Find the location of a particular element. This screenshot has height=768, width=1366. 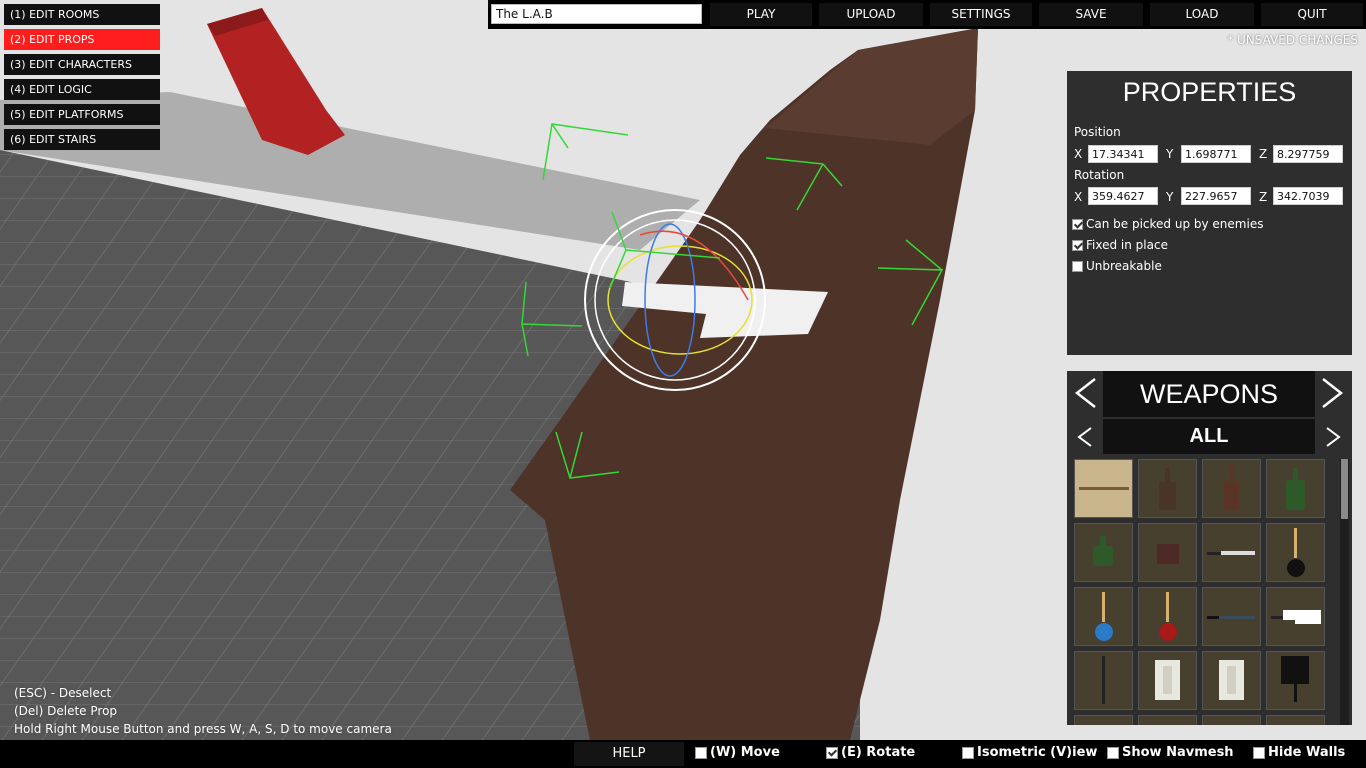

hint-deselect: (ESC) - Deselect is located at coordinates (63, 693).